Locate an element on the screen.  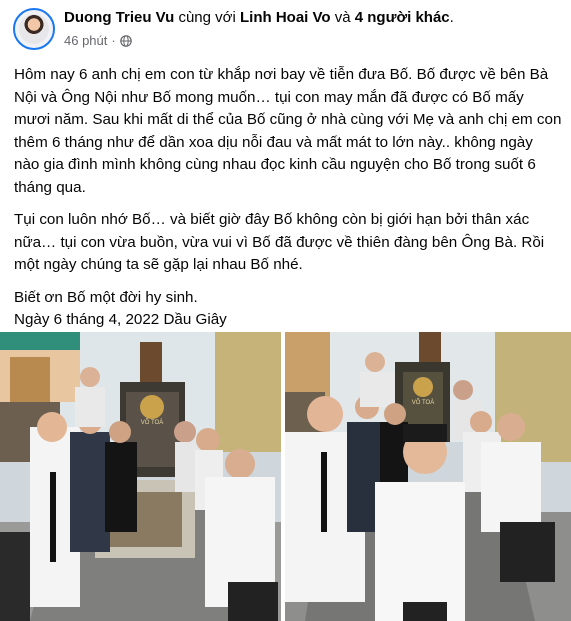
post-timestamp: 46 phút is located at coordinates (85, 40).